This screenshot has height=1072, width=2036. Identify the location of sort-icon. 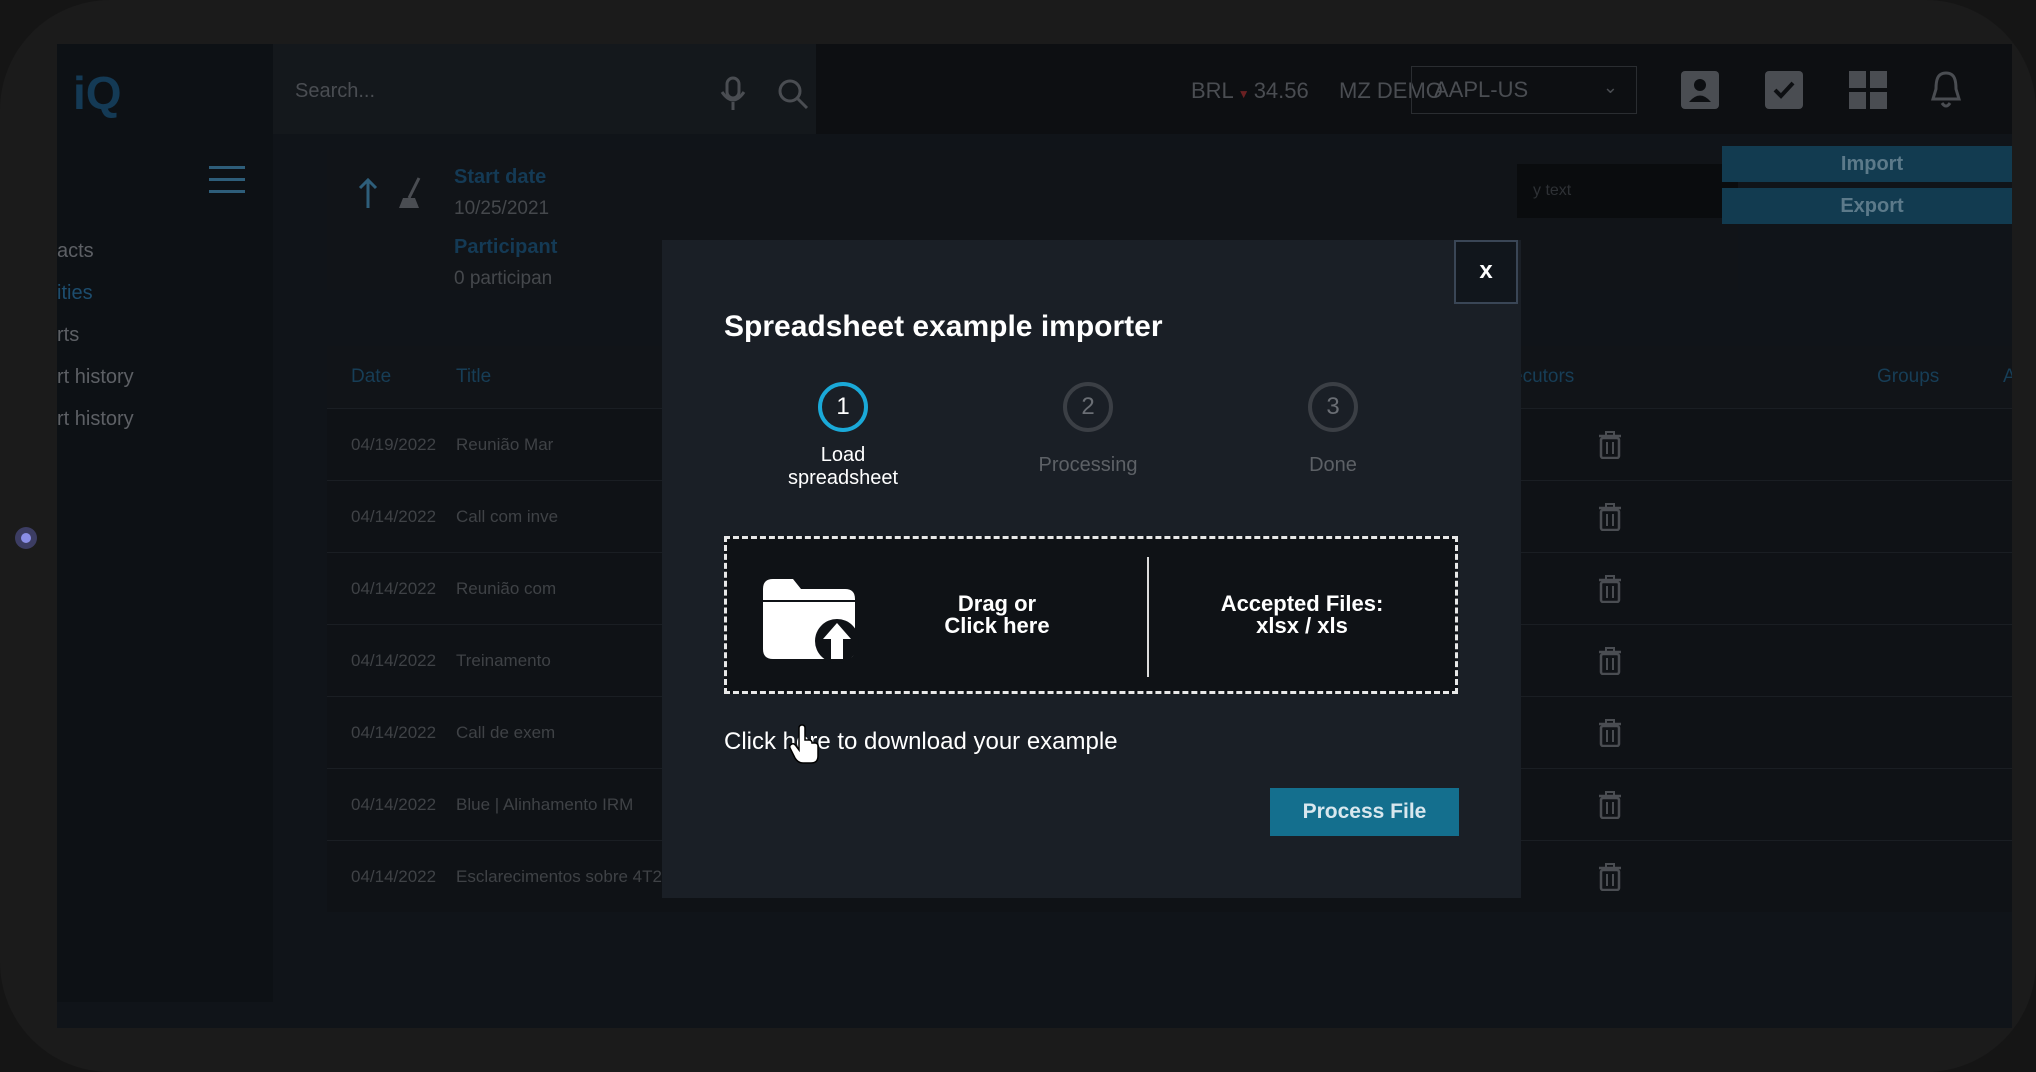
(368, 193).